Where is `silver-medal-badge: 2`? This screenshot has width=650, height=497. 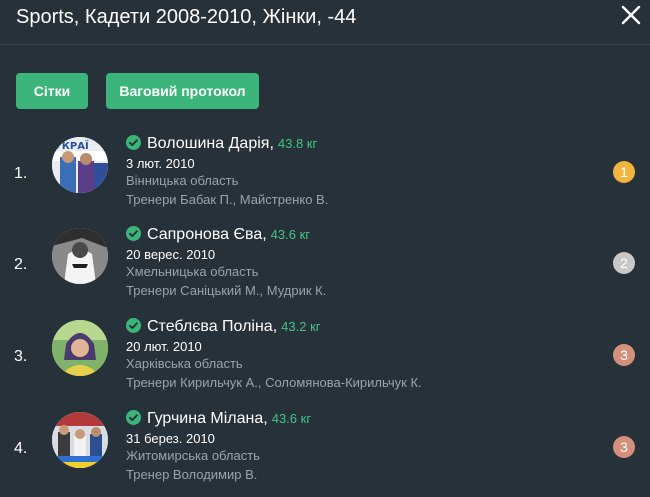
silver-medal-badge: 2 is located at coordinates (624, 263).